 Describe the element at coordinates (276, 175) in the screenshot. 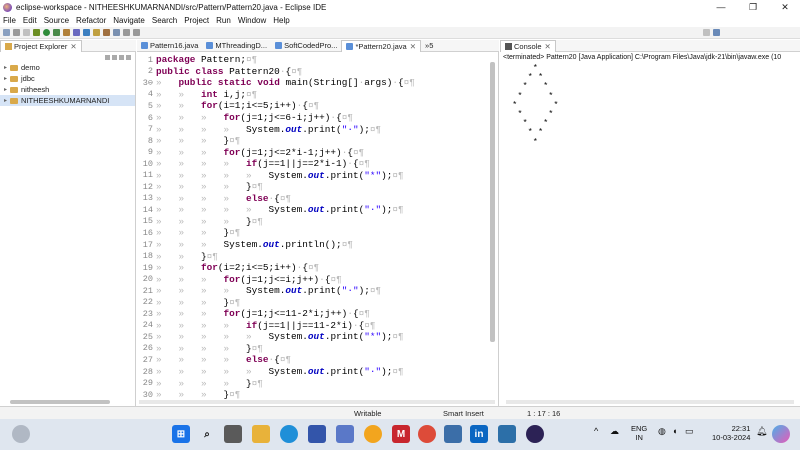

I see `code-line: 11» » » » » System. out .print("*"); ¤¶` at that location.